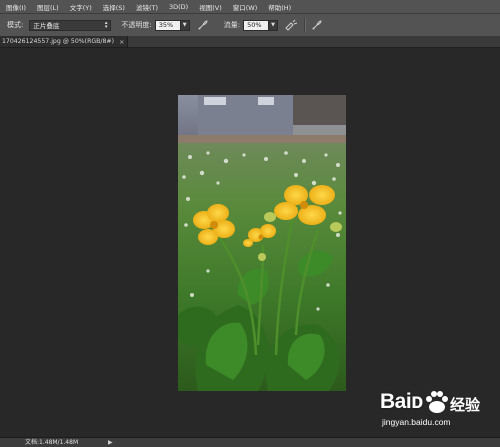  What do you see at coordinates (15, 25) in the screenshot?
I see `mode-label: 模式:` at bounding box center [15, 25].